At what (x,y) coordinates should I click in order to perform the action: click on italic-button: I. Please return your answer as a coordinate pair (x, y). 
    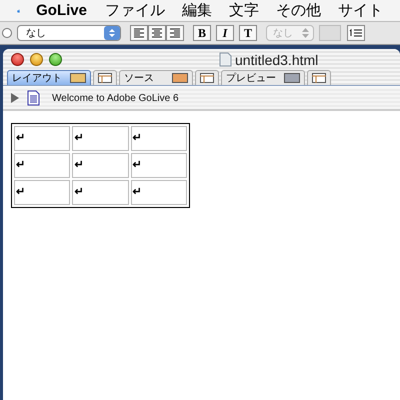
    Looking at the image, I should click on (225, 33).